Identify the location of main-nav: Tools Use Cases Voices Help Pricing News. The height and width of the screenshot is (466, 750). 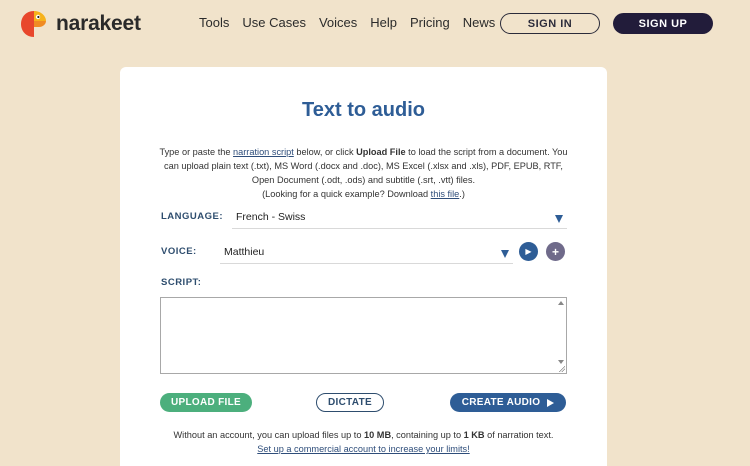
(353, 22).